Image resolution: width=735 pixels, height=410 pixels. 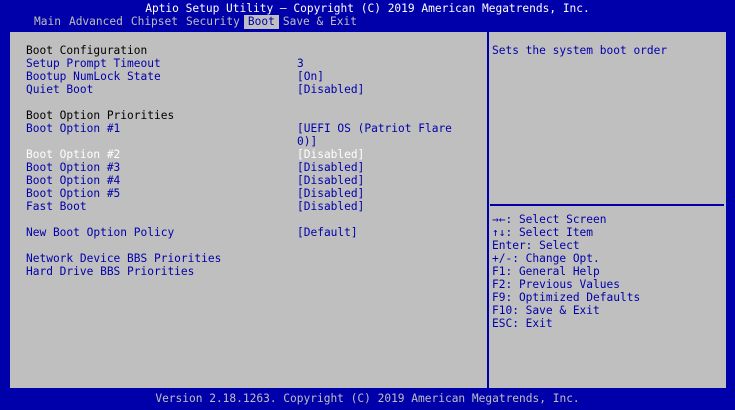 I want to click on key-help-enter: Enter: Select, so click(x=536, y=245).